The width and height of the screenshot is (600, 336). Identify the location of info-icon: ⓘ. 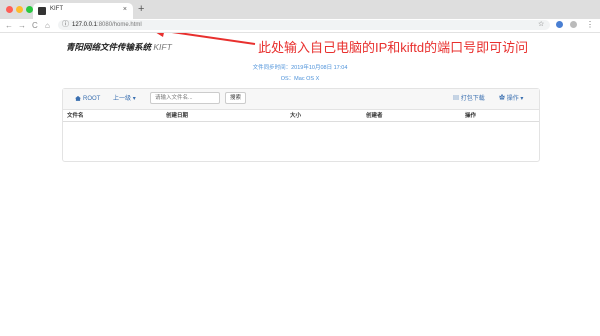
(65, 25).